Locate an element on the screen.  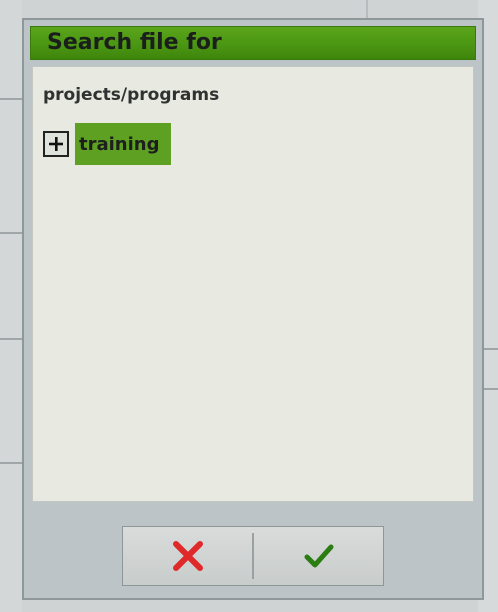
cancel-button is located at coordinates (187, 556).